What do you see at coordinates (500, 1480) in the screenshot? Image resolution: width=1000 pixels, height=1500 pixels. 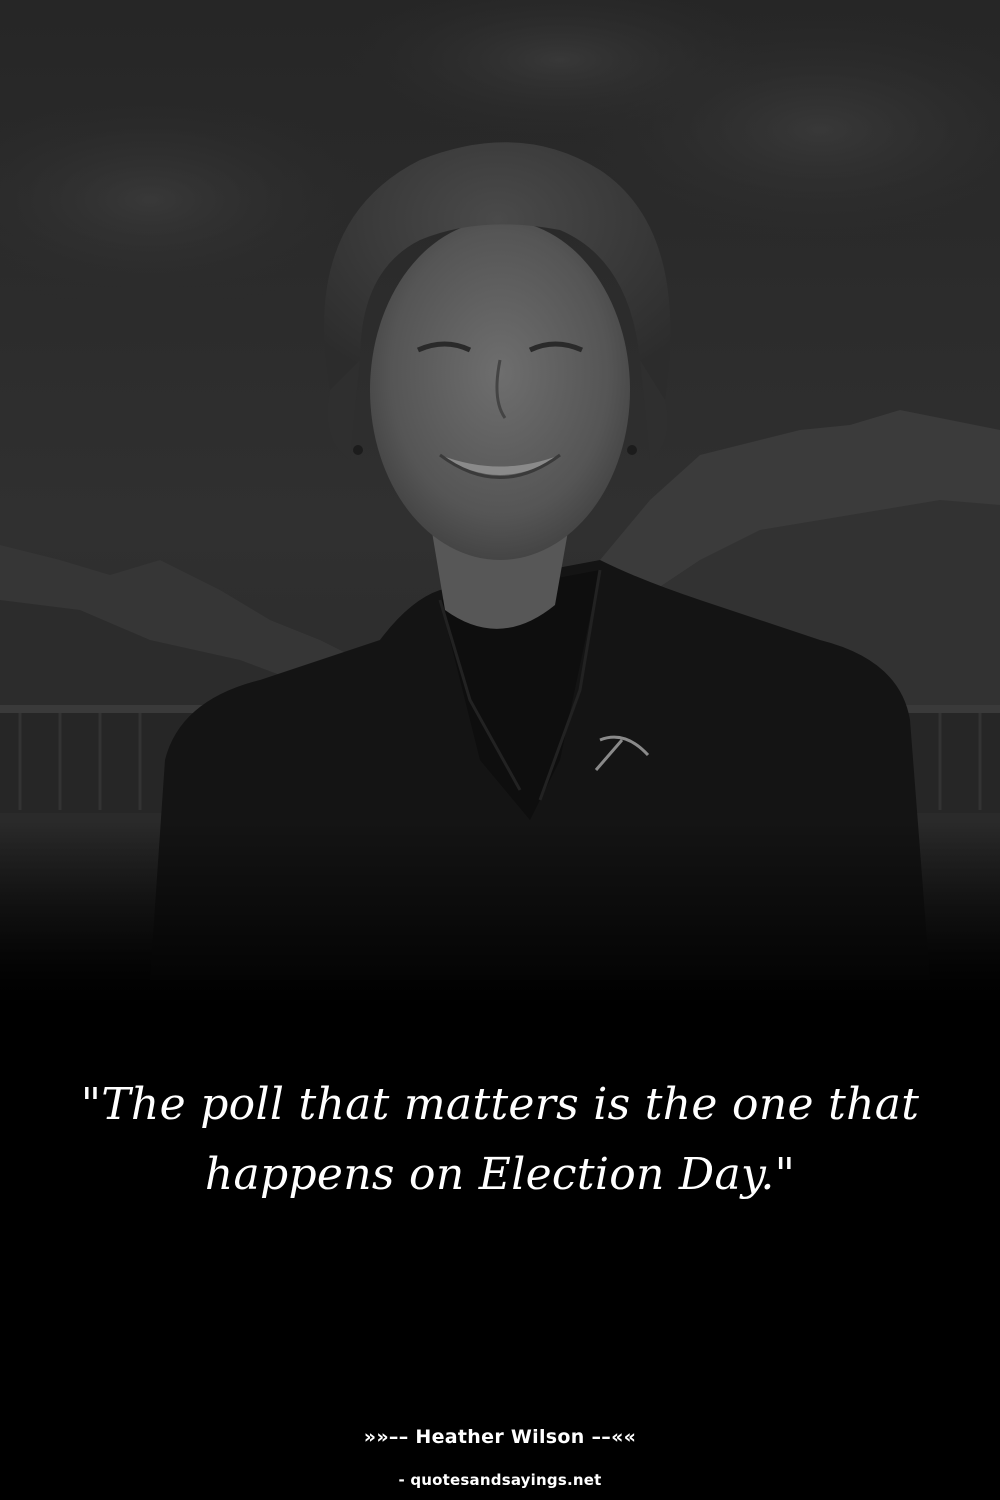 I see `source-credit: - quotesandsayings.net` at bounding box center [500, 1480].